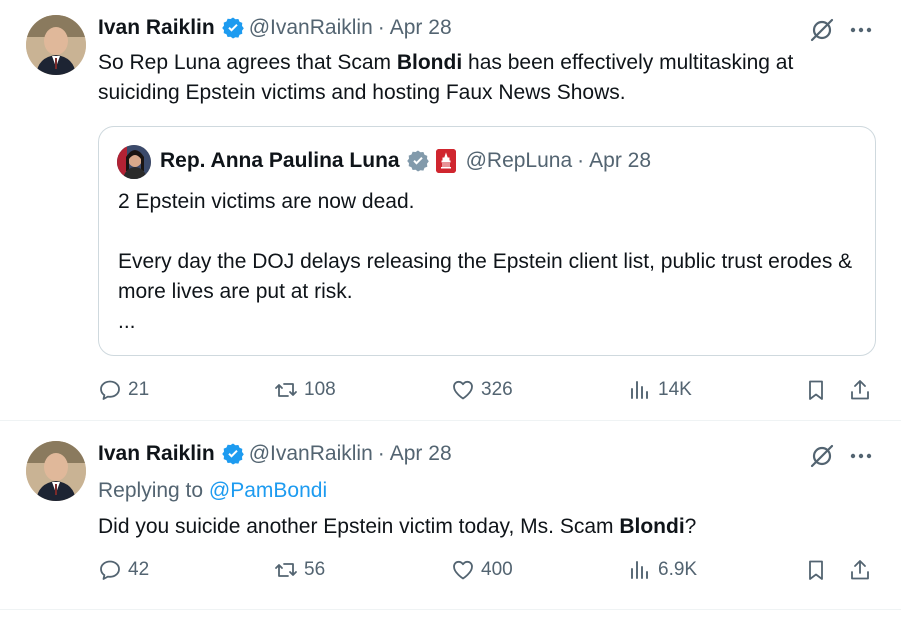  What do you see at coordinates (620, 161) in the screenshot?
I see `quote-date: Apr 28` at bounding box center [620, 161].